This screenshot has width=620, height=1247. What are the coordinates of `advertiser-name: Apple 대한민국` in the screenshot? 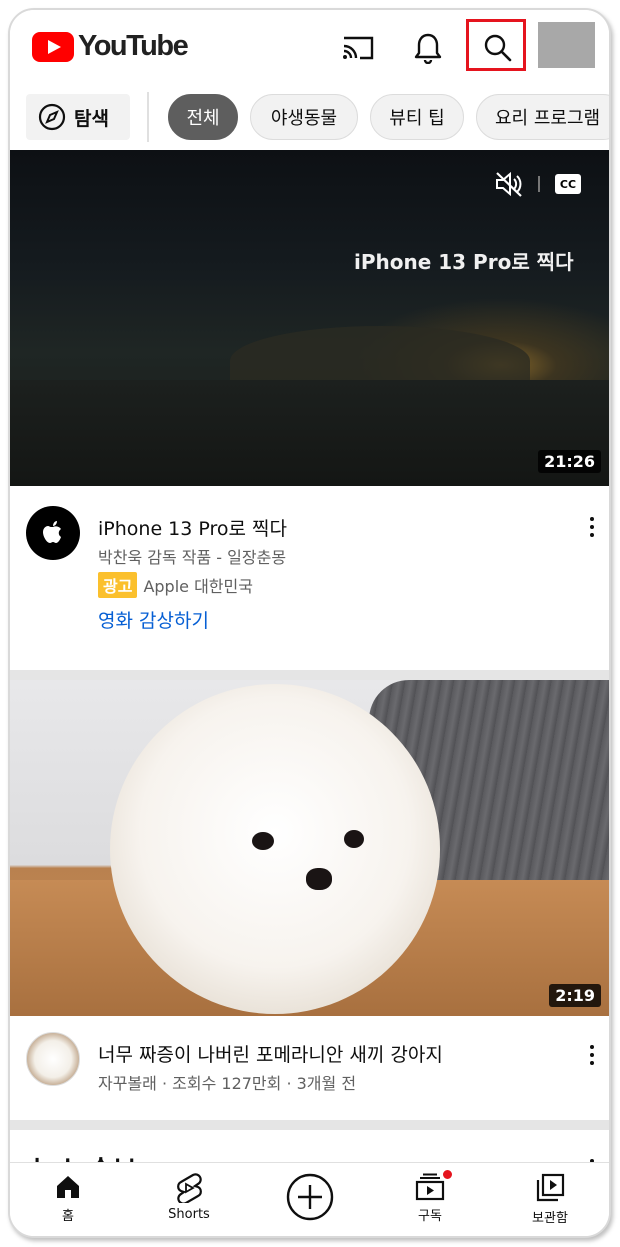 It's located at (198, 586).